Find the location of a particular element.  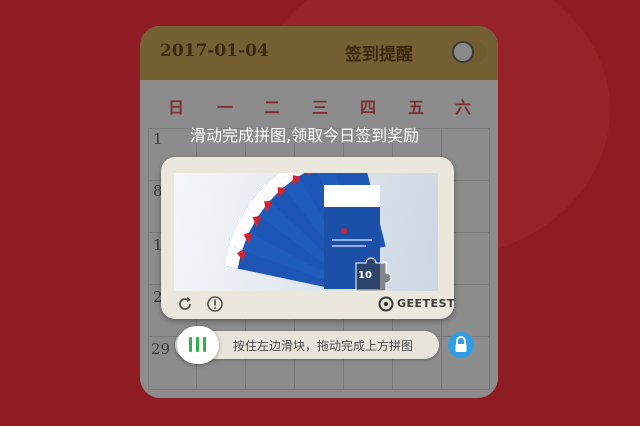

slider-handle is located at coordinates (198, 345).